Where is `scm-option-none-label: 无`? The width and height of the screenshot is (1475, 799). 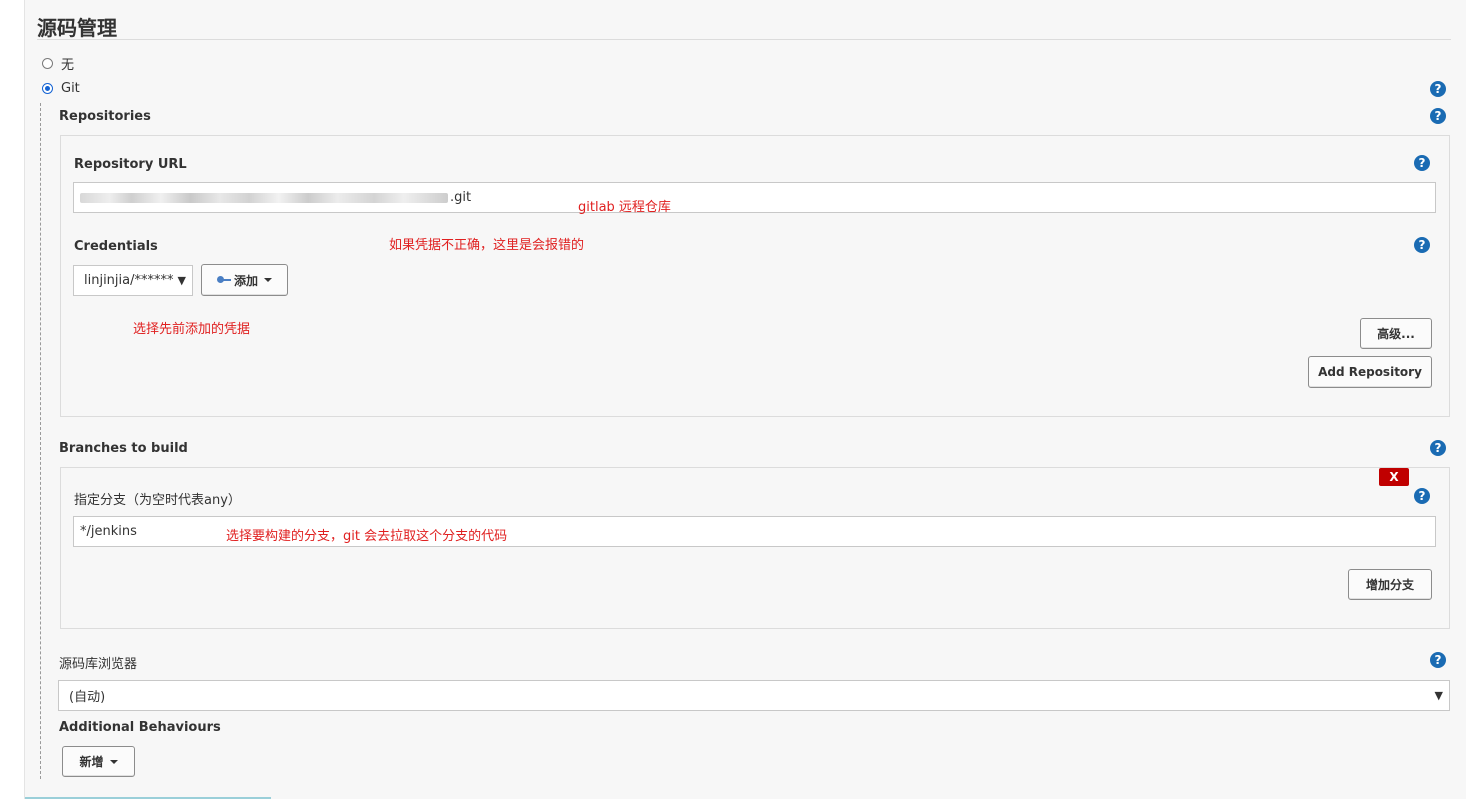
scm-option-none-label: 无 is located at coordinates (68, 65).